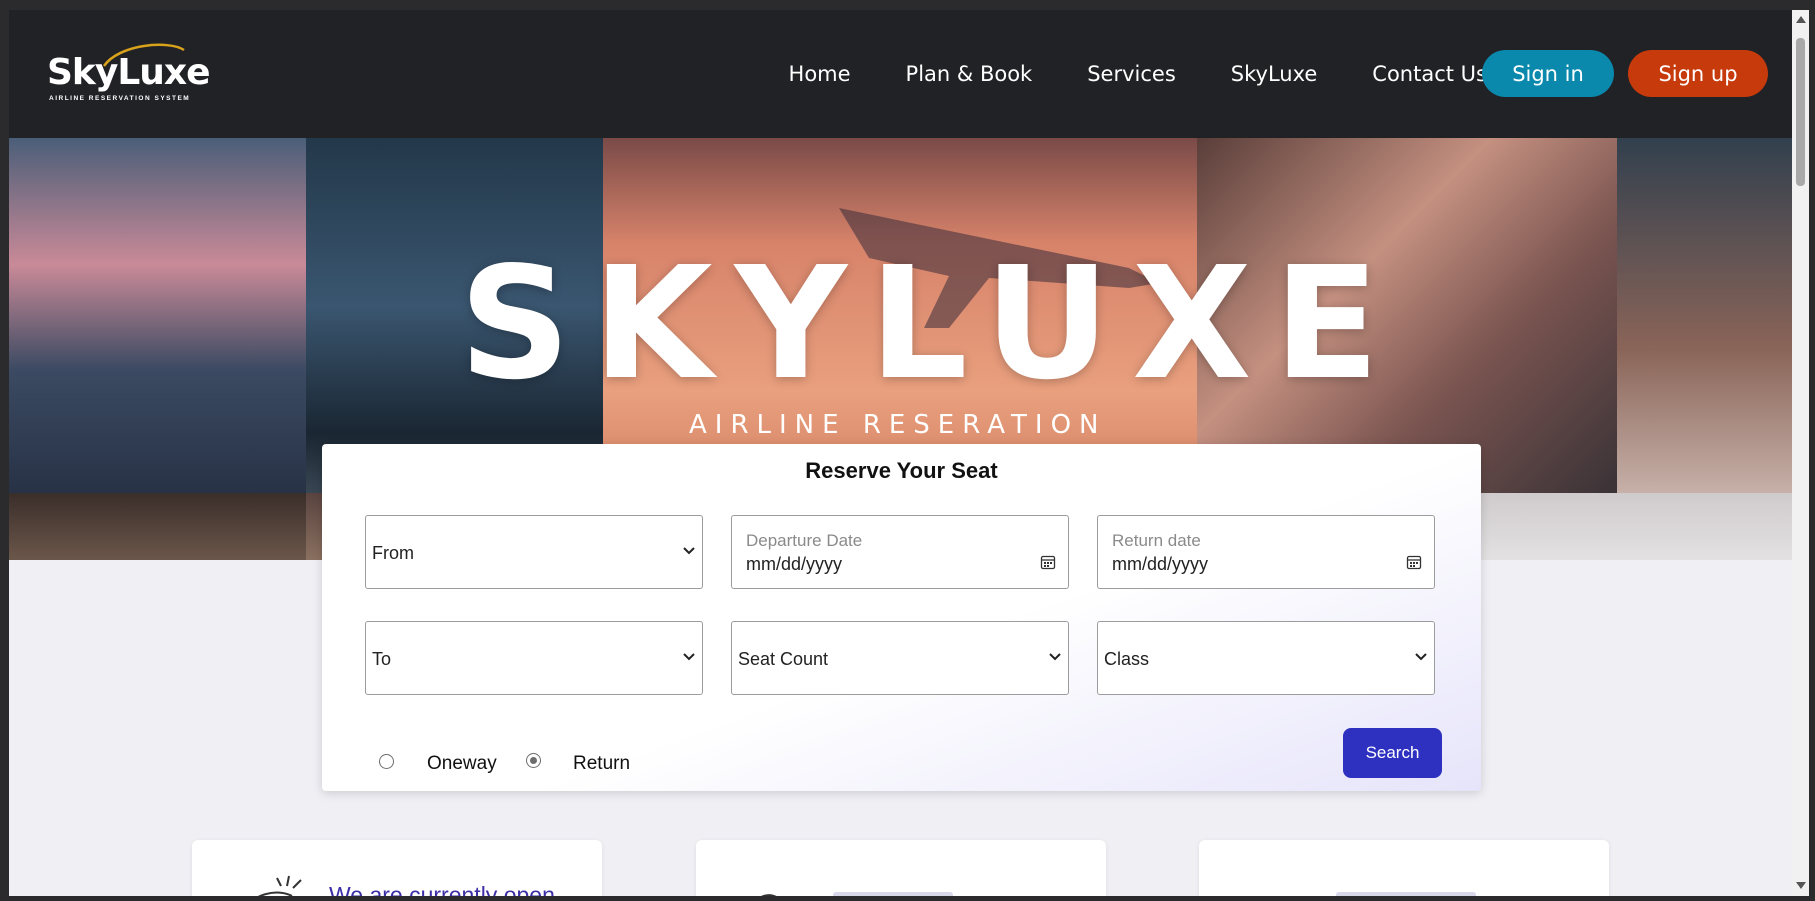  What do you see at coordinates (1404, 868) in the screenshot?
I see `info-card-refund` at bounding box center [1404, 868].